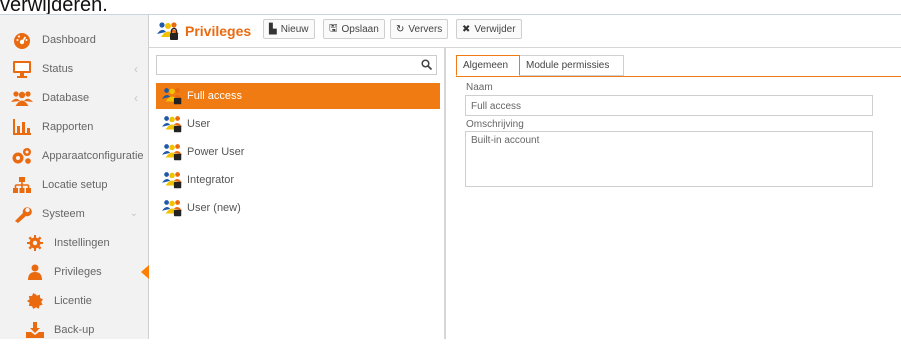 The image size is (901, 344). What do you see at coordinates (35, 272) in the screenshot?
I see `user-icon` at bounding box center [35, 272].